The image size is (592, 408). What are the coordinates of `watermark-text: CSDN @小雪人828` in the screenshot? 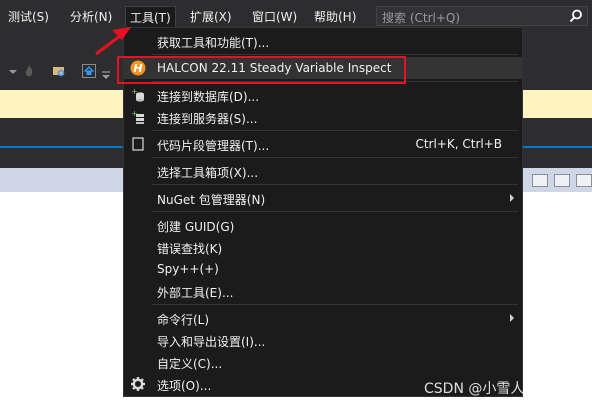 It's located at (488, 389).